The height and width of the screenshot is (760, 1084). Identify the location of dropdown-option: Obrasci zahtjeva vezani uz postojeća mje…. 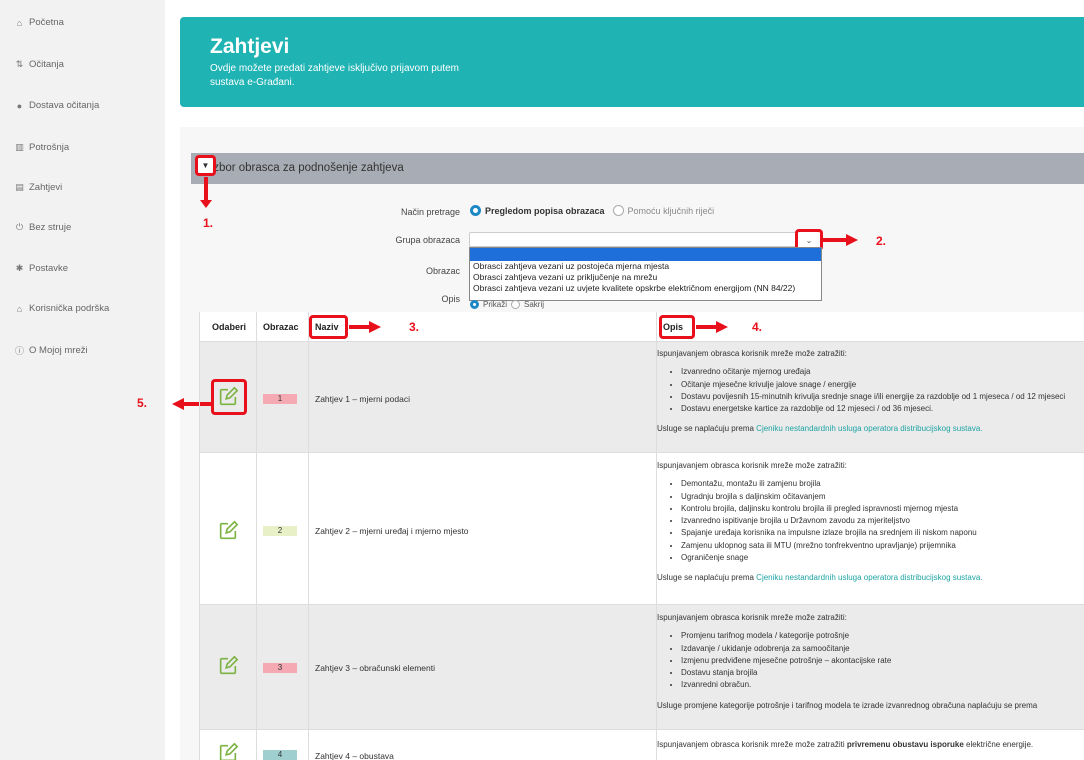
(645, 266).